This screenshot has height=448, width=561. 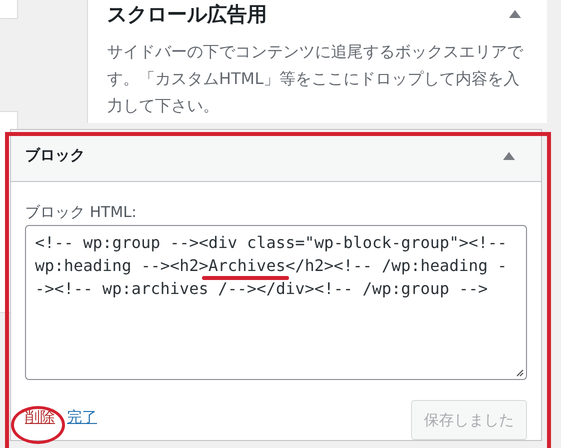 I want to click on area-description: サイドバーの下でコンテンツに追尾するボックスエリアです。「カスタムHTML」等をここにドロップして内容を入力して下さい。, so click(x=315, y=79).